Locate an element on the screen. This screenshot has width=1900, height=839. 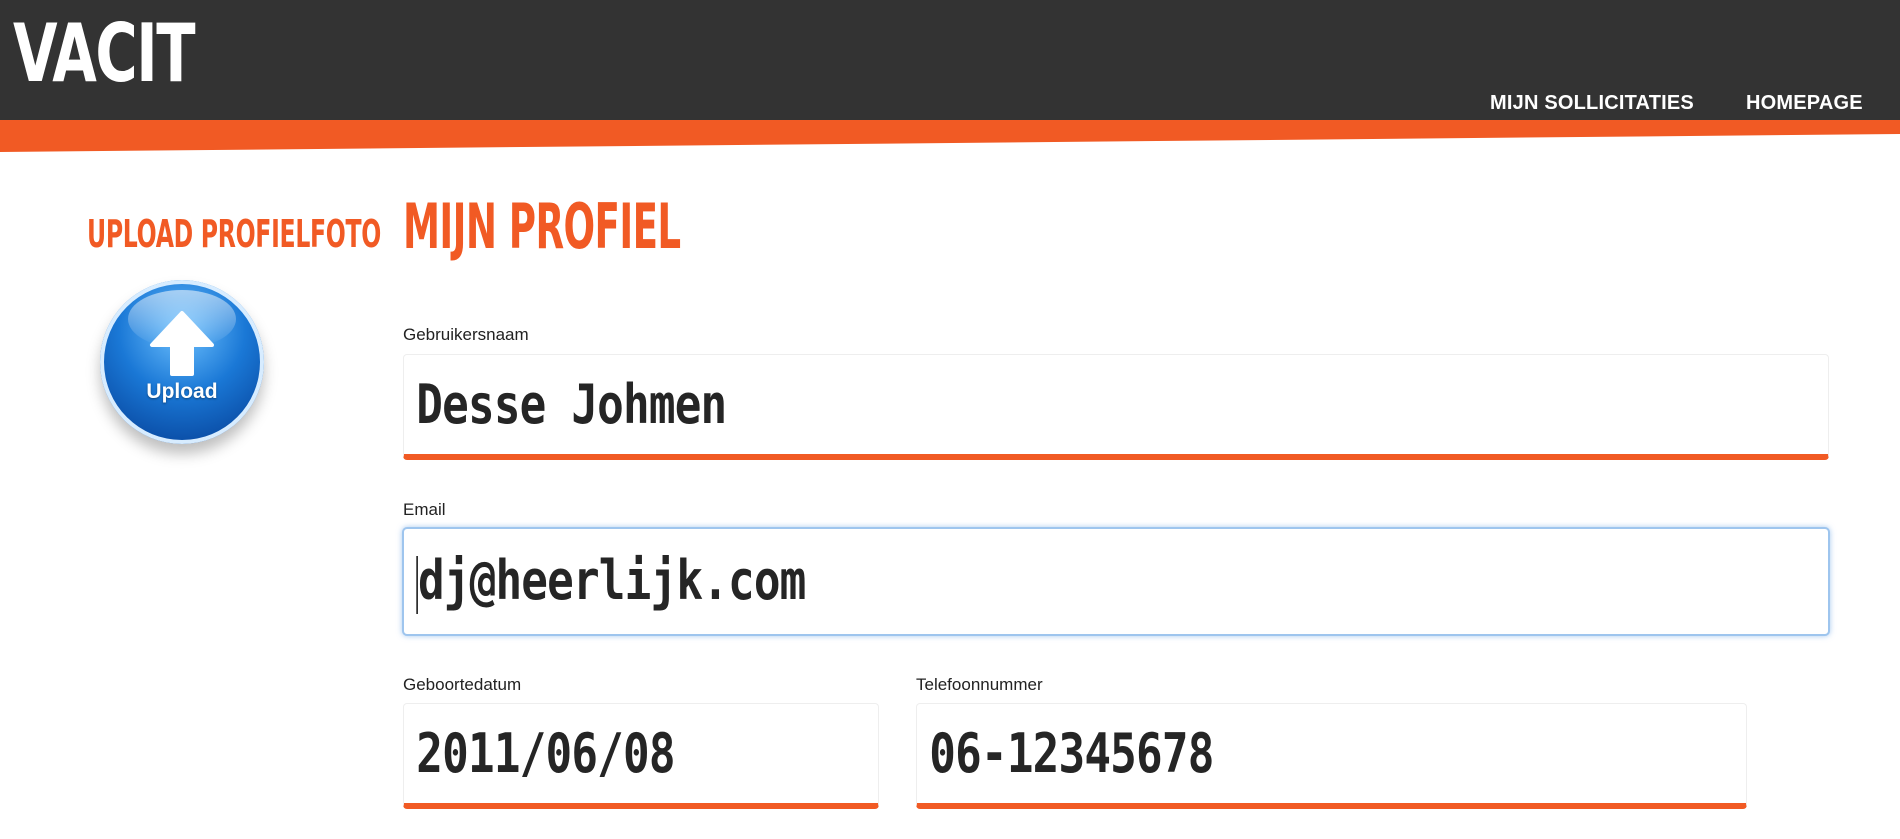
upload-arrow-icon is located at coordinates (182, 343).